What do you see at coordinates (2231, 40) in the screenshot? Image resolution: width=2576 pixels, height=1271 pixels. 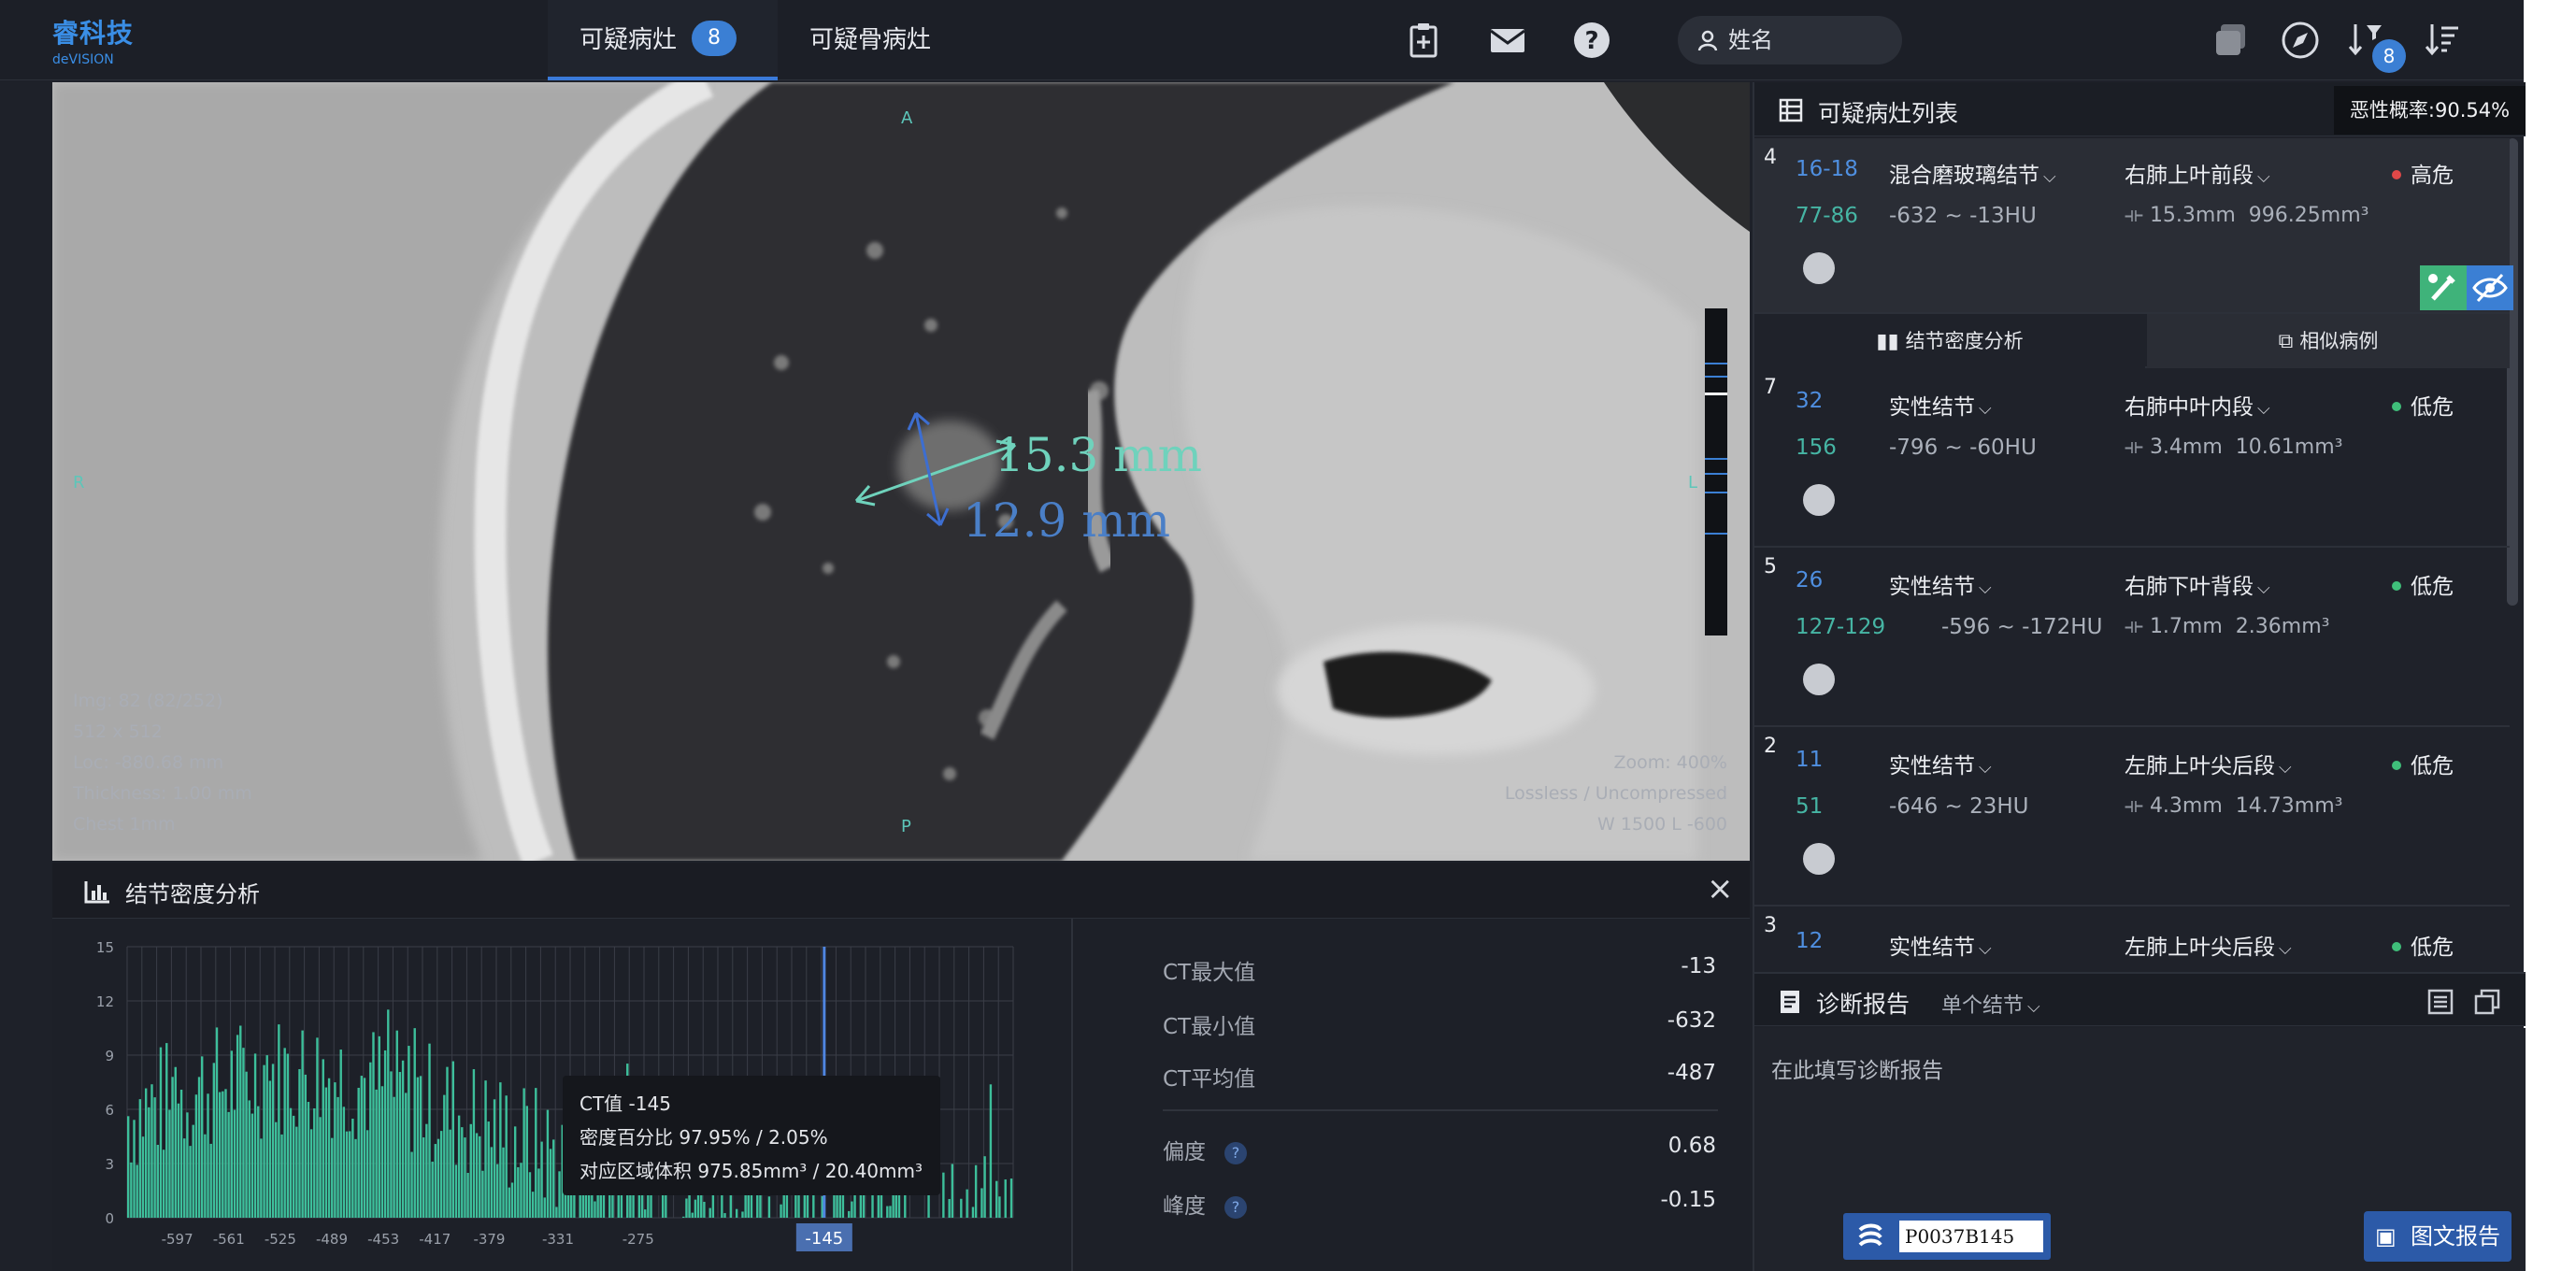 I see `layers-icon` at bounding box center [2231, 40].